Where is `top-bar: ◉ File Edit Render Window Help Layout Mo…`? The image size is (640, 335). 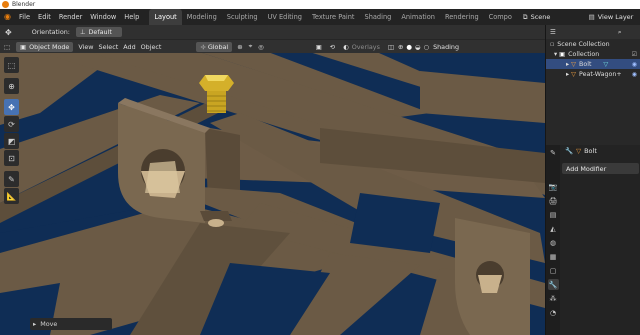 top-bar: ◉ File Edit Render Window Help Layout Mo… is located at coordinates (320, 17).